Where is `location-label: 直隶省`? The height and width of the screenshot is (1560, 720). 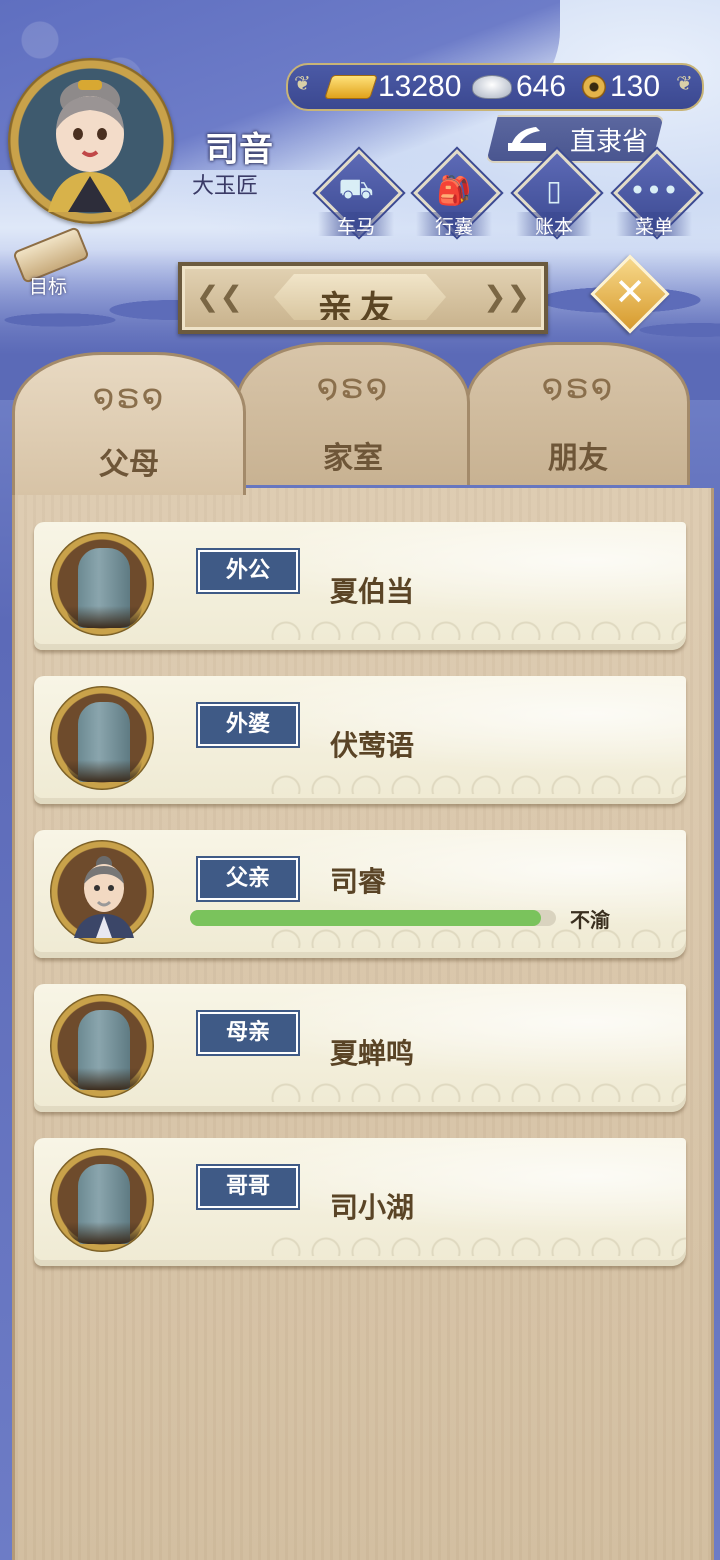 location-label: 直隶省 is located at coordinates (609, 142).